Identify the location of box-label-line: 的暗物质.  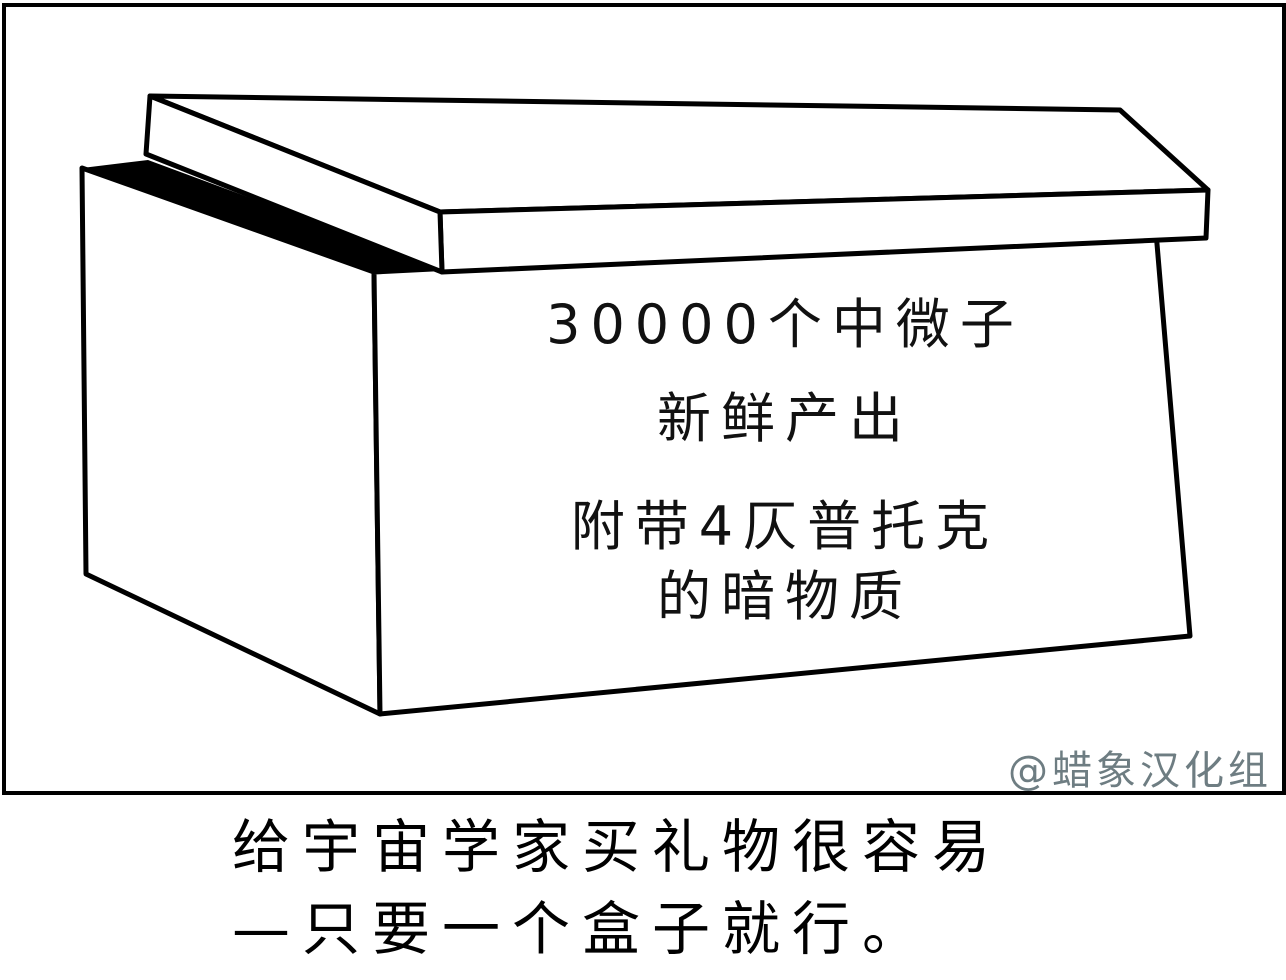
(785, 596).